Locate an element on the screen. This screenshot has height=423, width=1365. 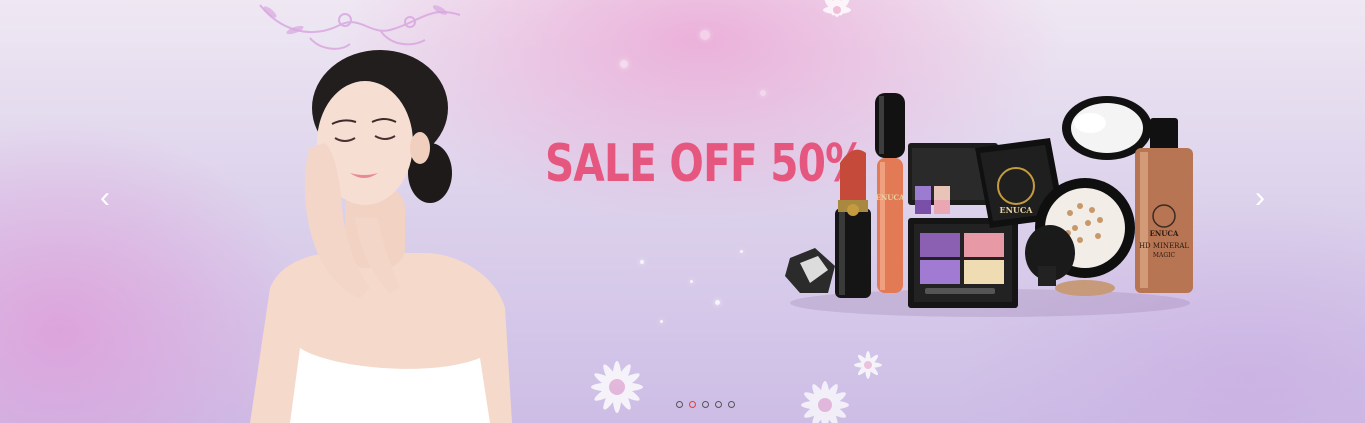
product-name-label: HD MINERAL is located at coordinates (1164, 246).